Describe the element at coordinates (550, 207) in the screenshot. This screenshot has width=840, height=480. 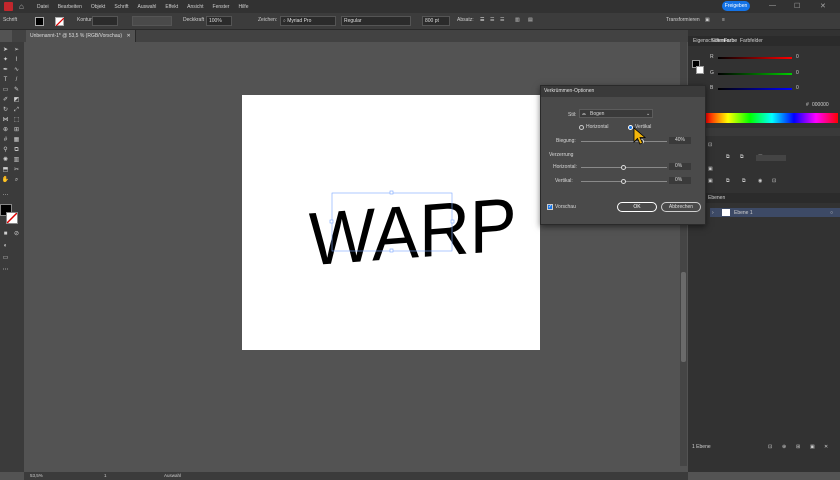
I see `preview-checkbox: ✓` at that location.